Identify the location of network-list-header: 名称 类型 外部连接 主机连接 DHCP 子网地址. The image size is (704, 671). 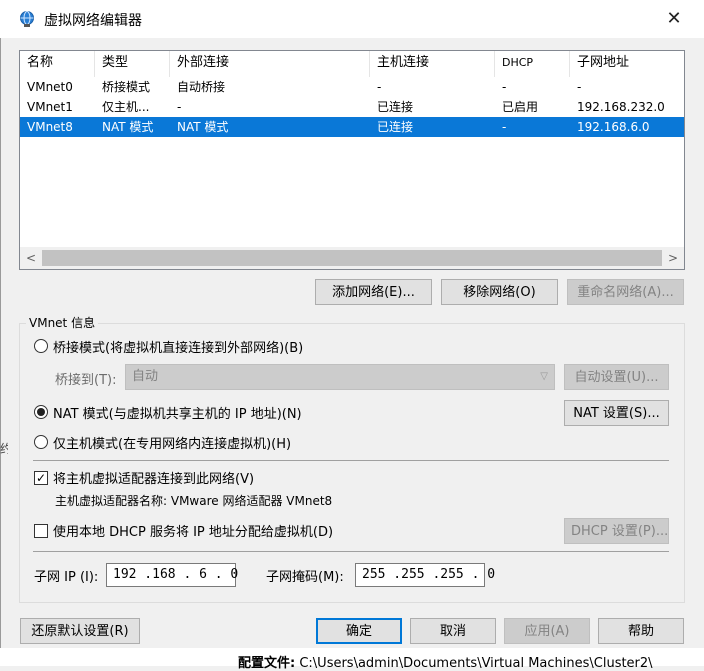
(352, 64).